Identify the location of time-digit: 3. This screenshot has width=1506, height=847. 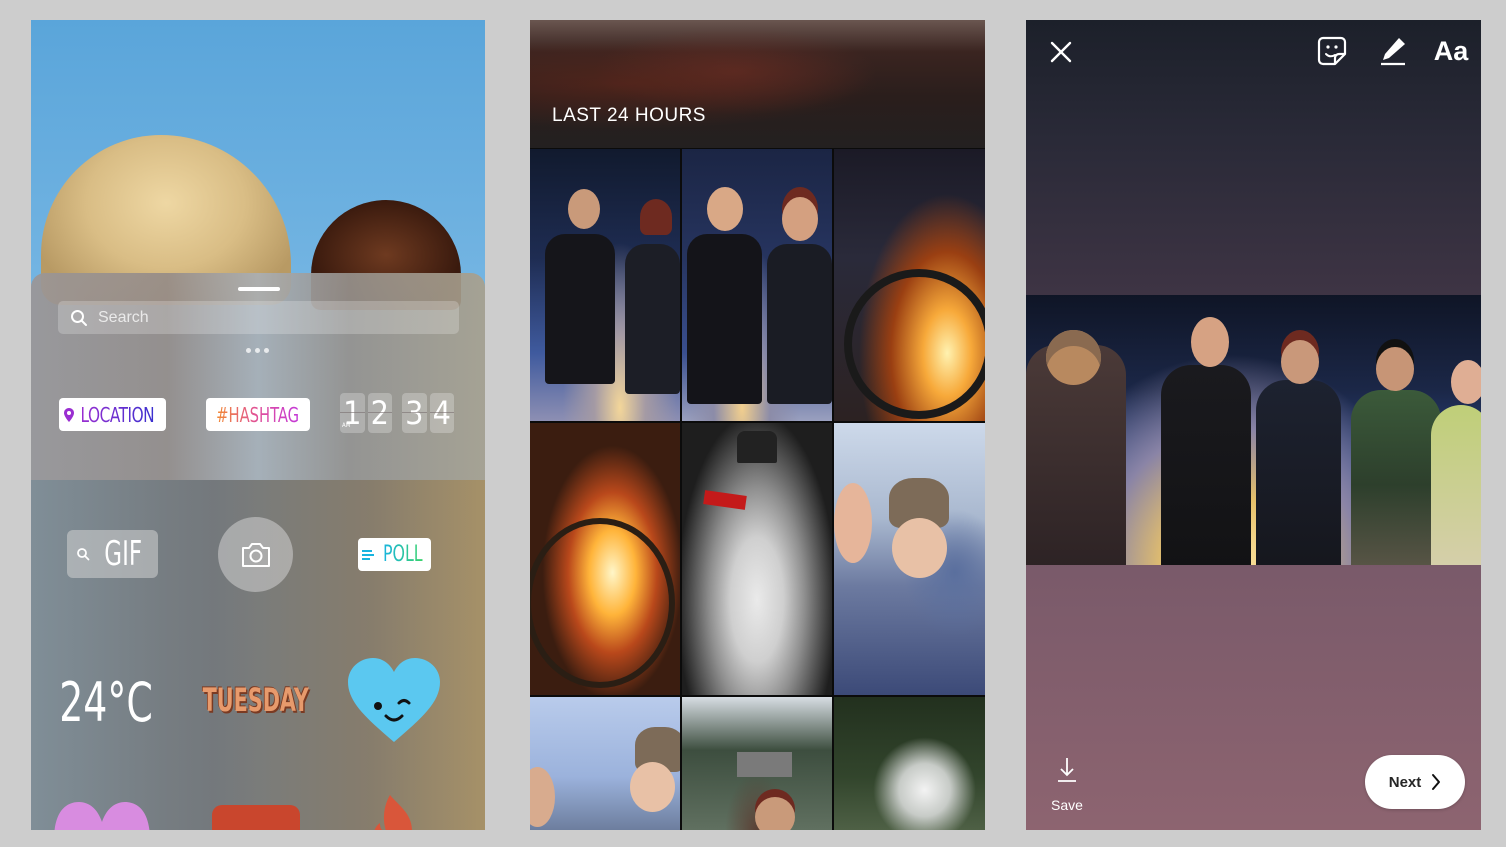
(414, 413).